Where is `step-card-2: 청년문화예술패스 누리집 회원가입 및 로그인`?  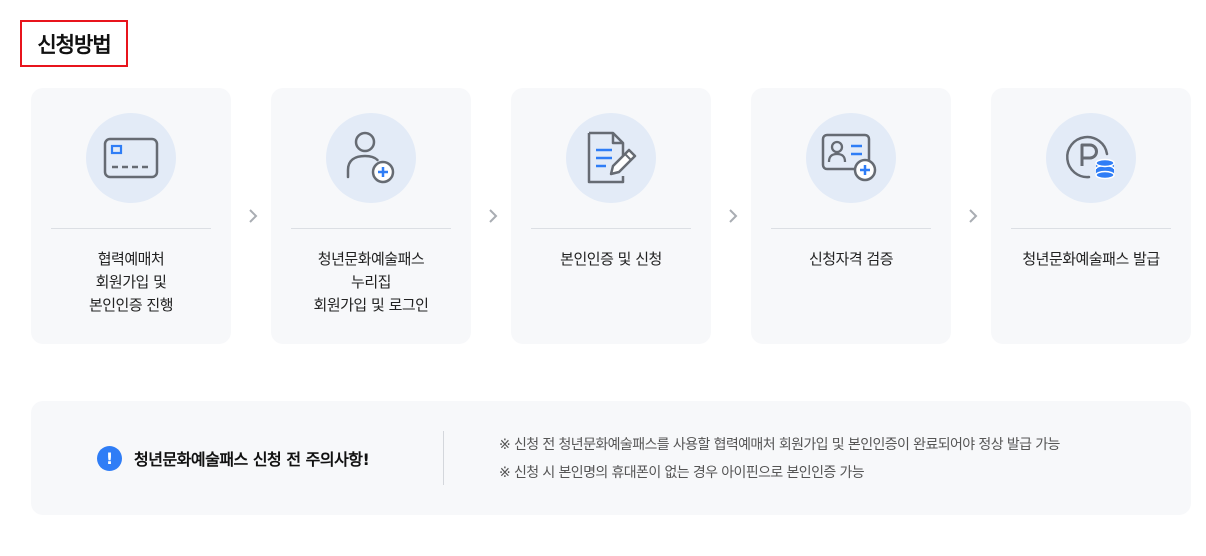
step-card-2: 청년문화예술패스 누리집 회원가입 및 로그인 is located at coordinates (371, 216).